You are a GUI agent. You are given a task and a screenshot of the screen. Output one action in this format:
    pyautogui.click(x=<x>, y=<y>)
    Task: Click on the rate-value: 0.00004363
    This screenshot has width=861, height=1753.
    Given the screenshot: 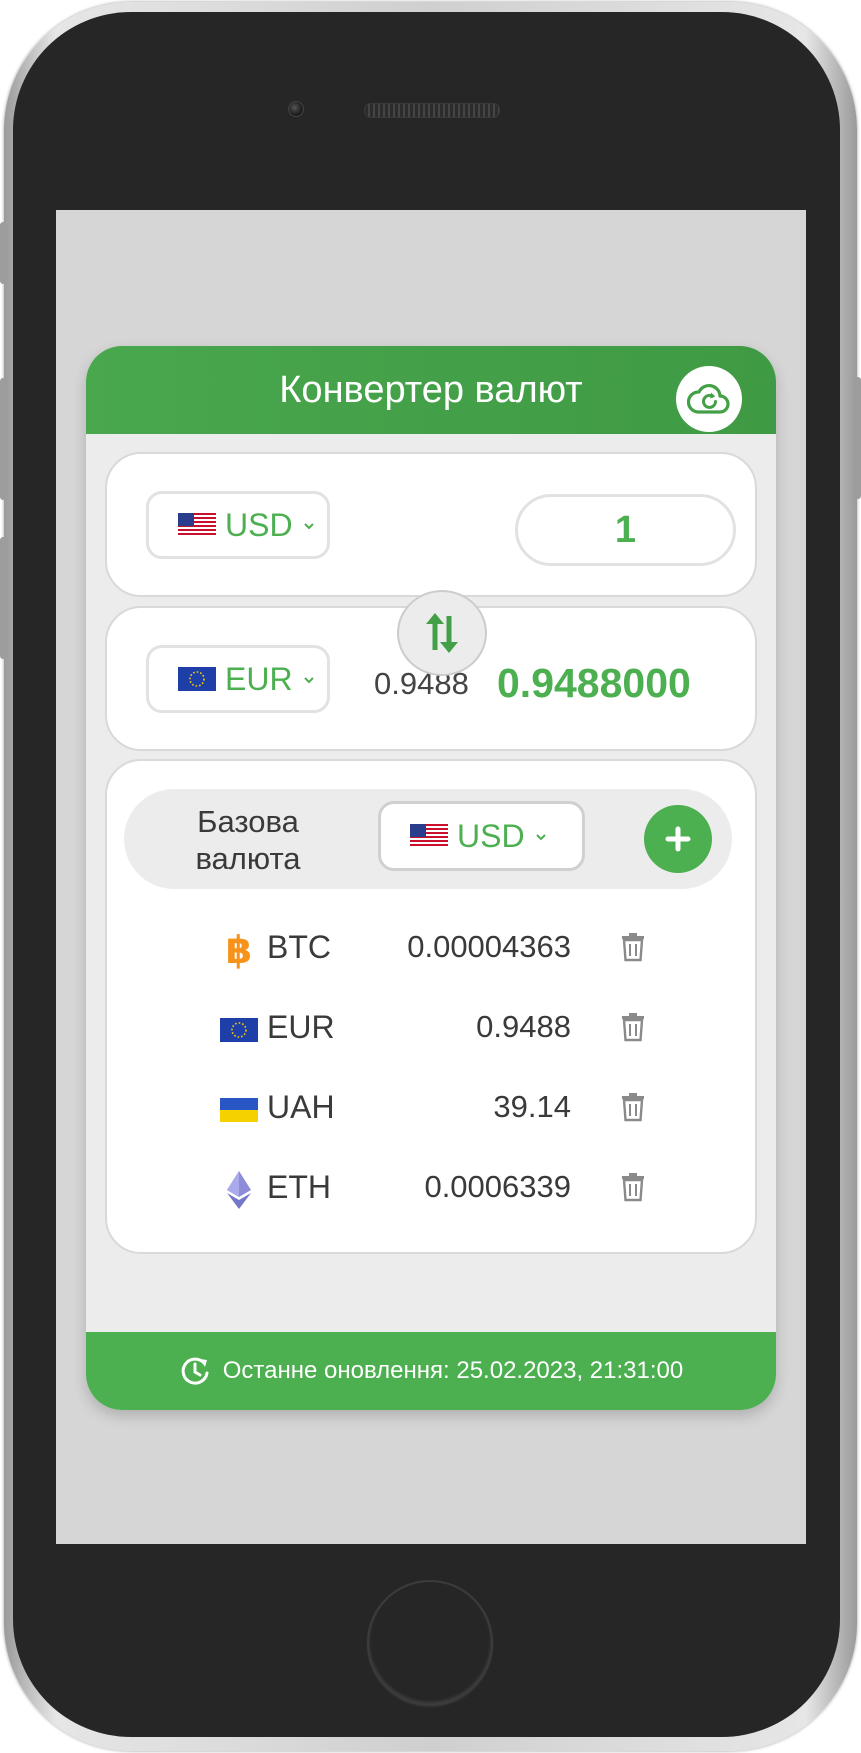 What is the action you would take?
    pyautogui.click(x=489, y=946)
    